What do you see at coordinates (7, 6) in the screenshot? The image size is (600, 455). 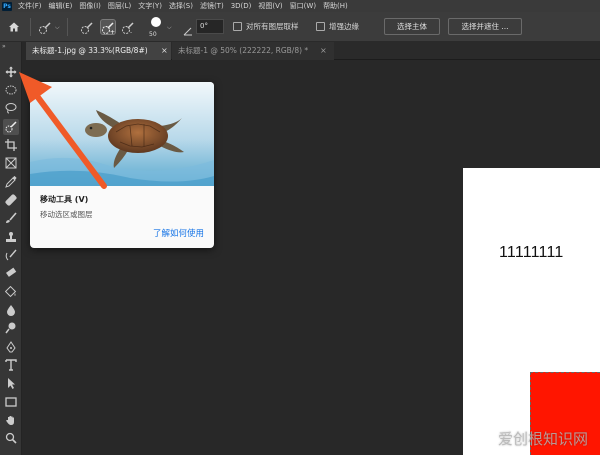 I see `photoshop-logo: Ps` at bounding box center [7, 6].